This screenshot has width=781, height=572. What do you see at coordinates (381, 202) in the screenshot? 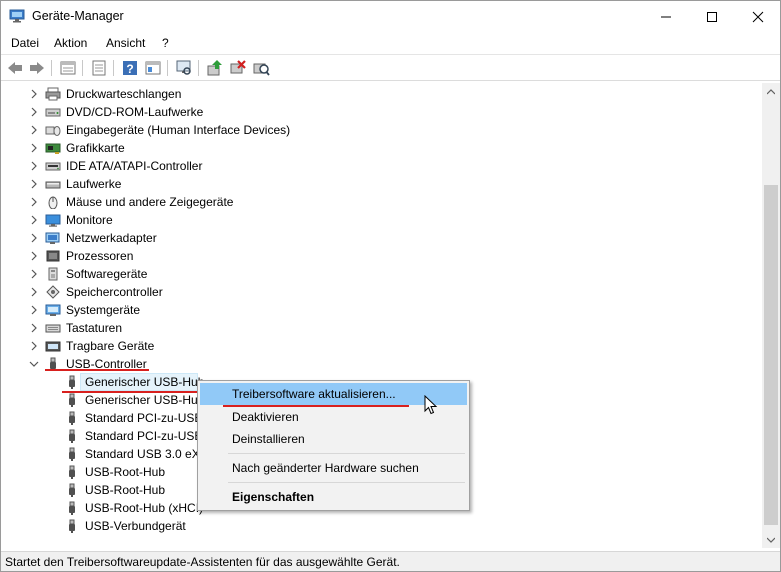
I see `tree-category: Mäuse und andere Zeigegeräte` at bounding box center [381, 202].